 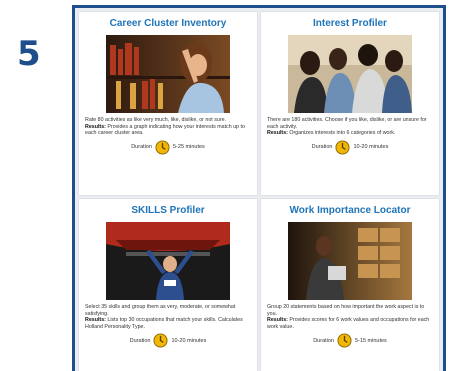 What do you see at coordinates (350, 211) in the screenshot?
I see `card-title: Work Importance Locator` at bounding box center [350, 211].